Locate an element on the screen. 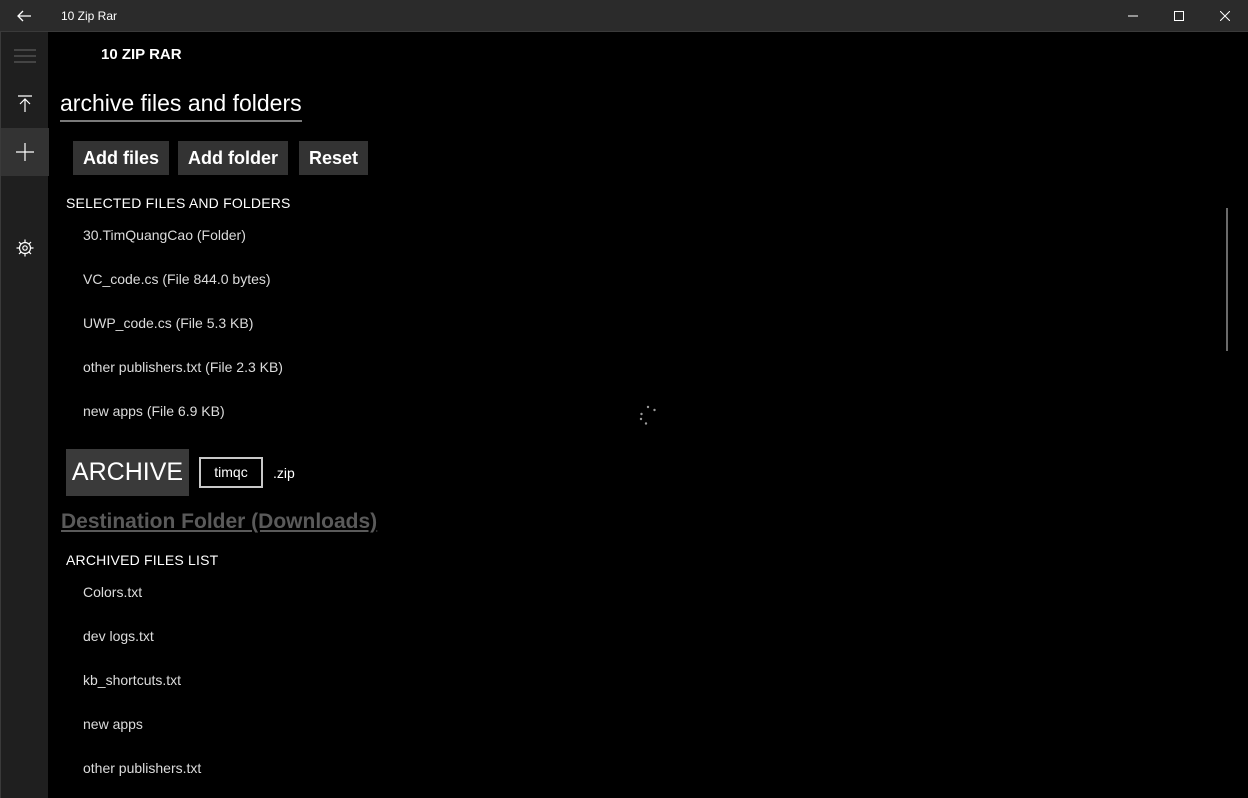  plus-icon is located at coordinates (25, 152).